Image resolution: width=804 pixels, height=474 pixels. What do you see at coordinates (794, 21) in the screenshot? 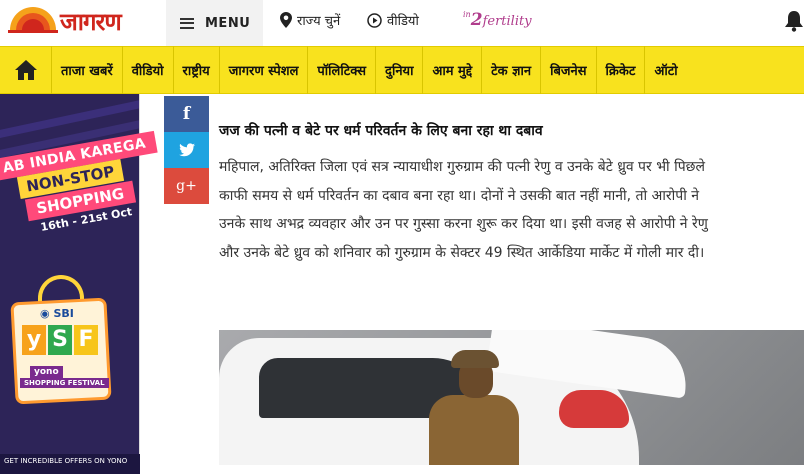
I see `bell-icon` at bounding box center [794, 21].